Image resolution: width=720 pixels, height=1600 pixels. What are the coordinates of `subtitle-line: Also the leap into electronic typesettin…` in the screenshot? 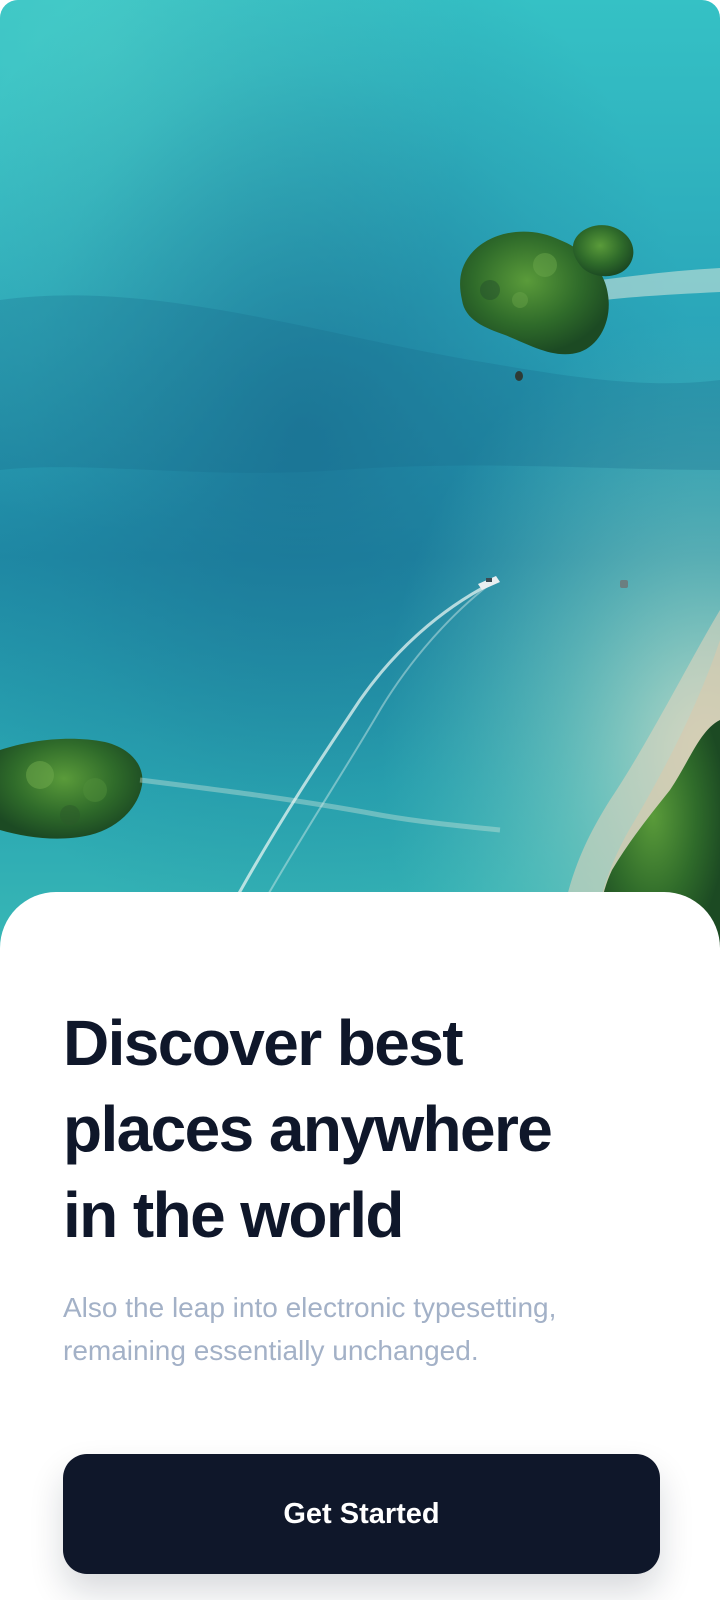 It's located at (310, 1307).